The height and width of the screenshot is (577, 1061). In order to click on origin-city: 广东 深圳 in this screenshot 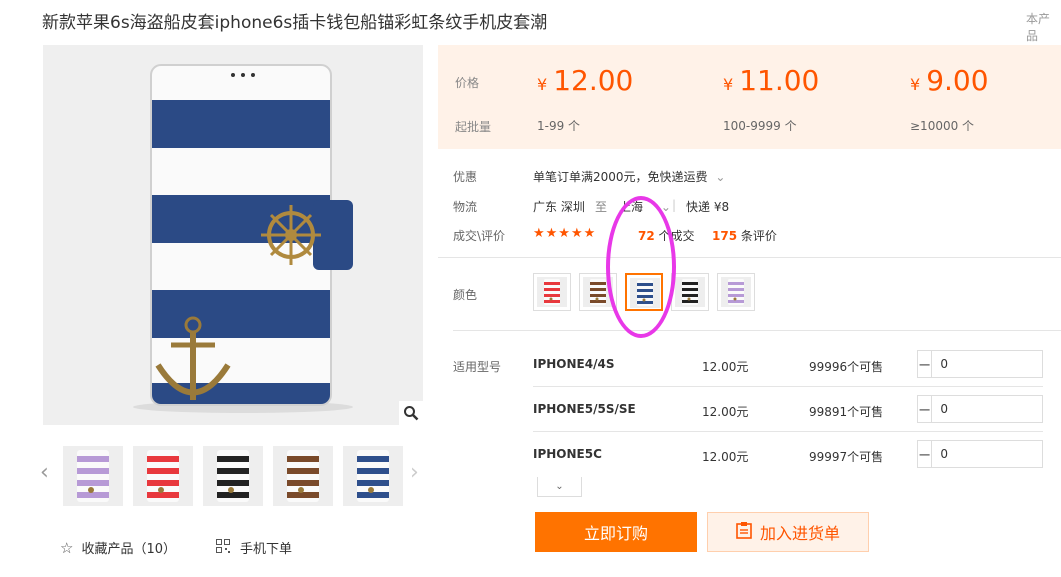, I will do `click(559, 207)`.